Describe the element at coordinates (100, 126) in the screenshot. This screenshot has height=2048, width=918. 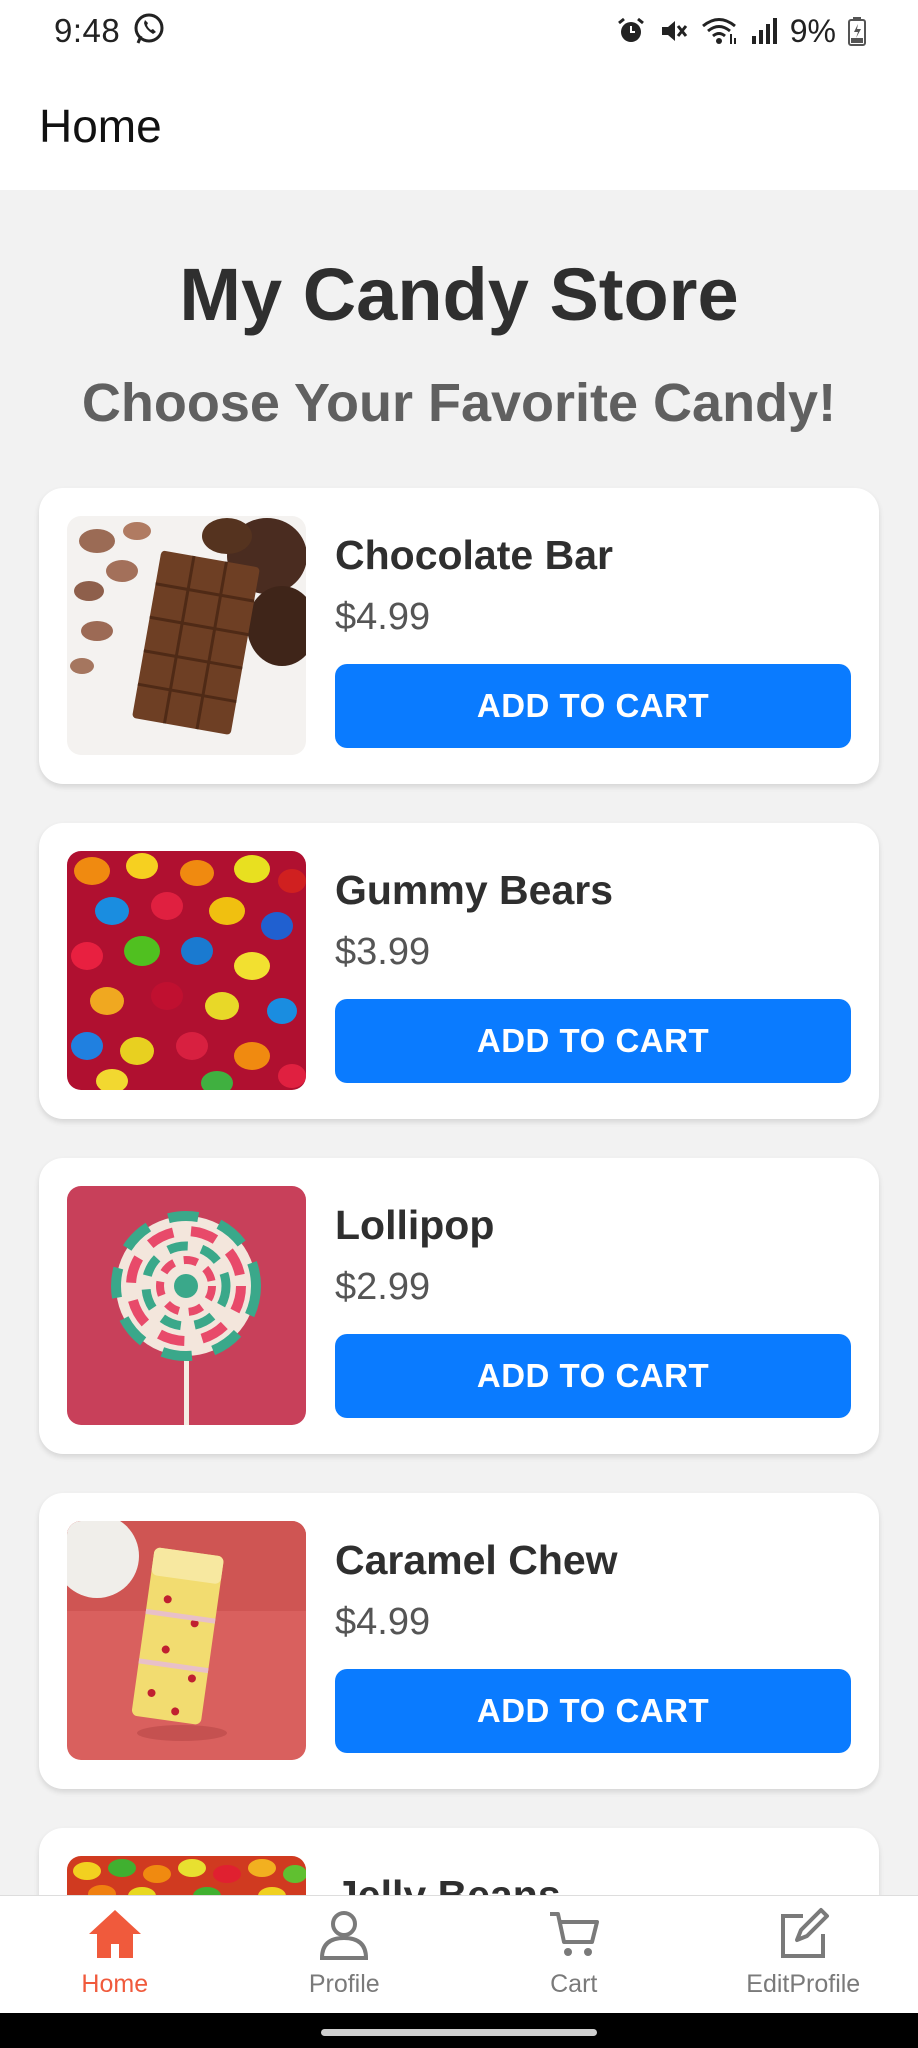
I see `page-title: Home` at that location.